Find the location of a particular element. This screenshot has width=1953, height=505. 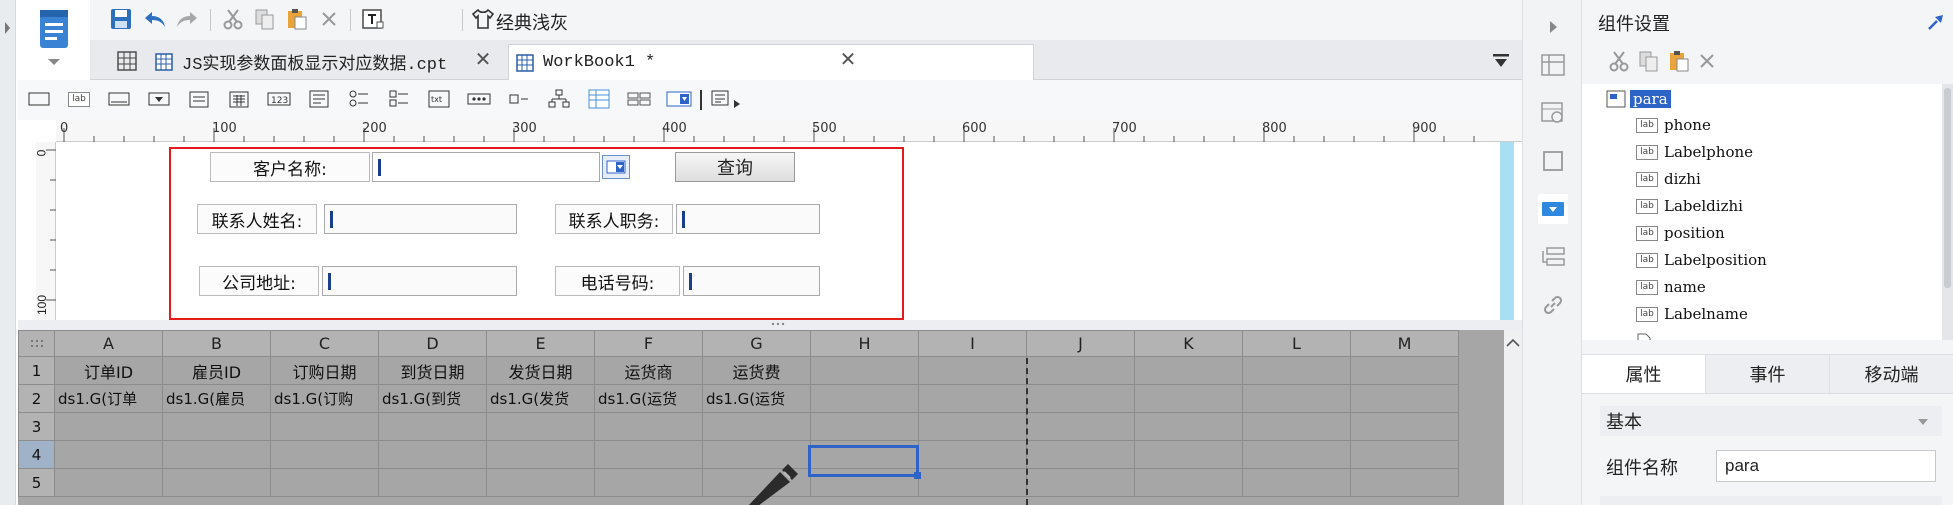

tree-item: lab Labelphone is located at coordinates (1694, 152).